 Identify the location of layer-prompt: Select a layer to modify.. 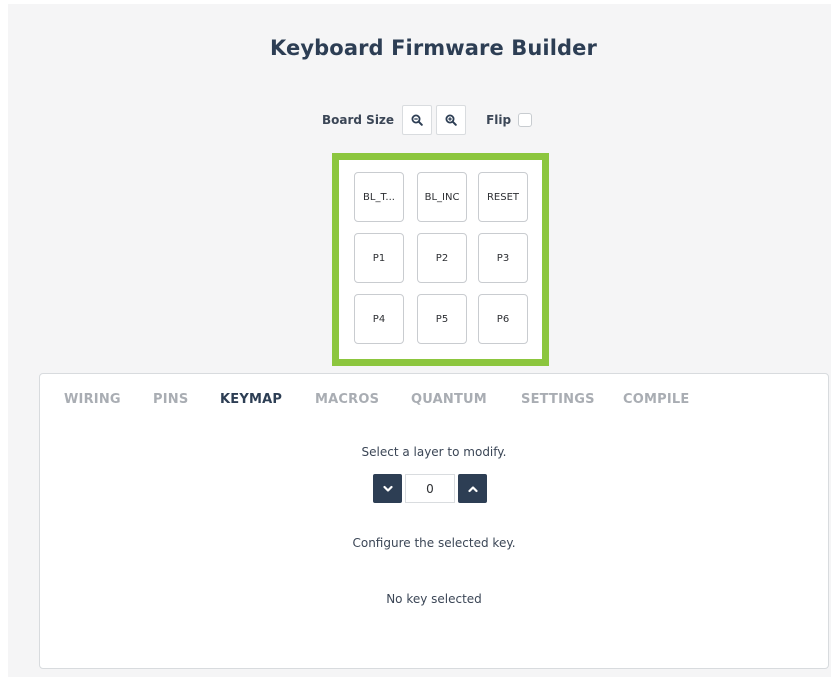
(434, 452).